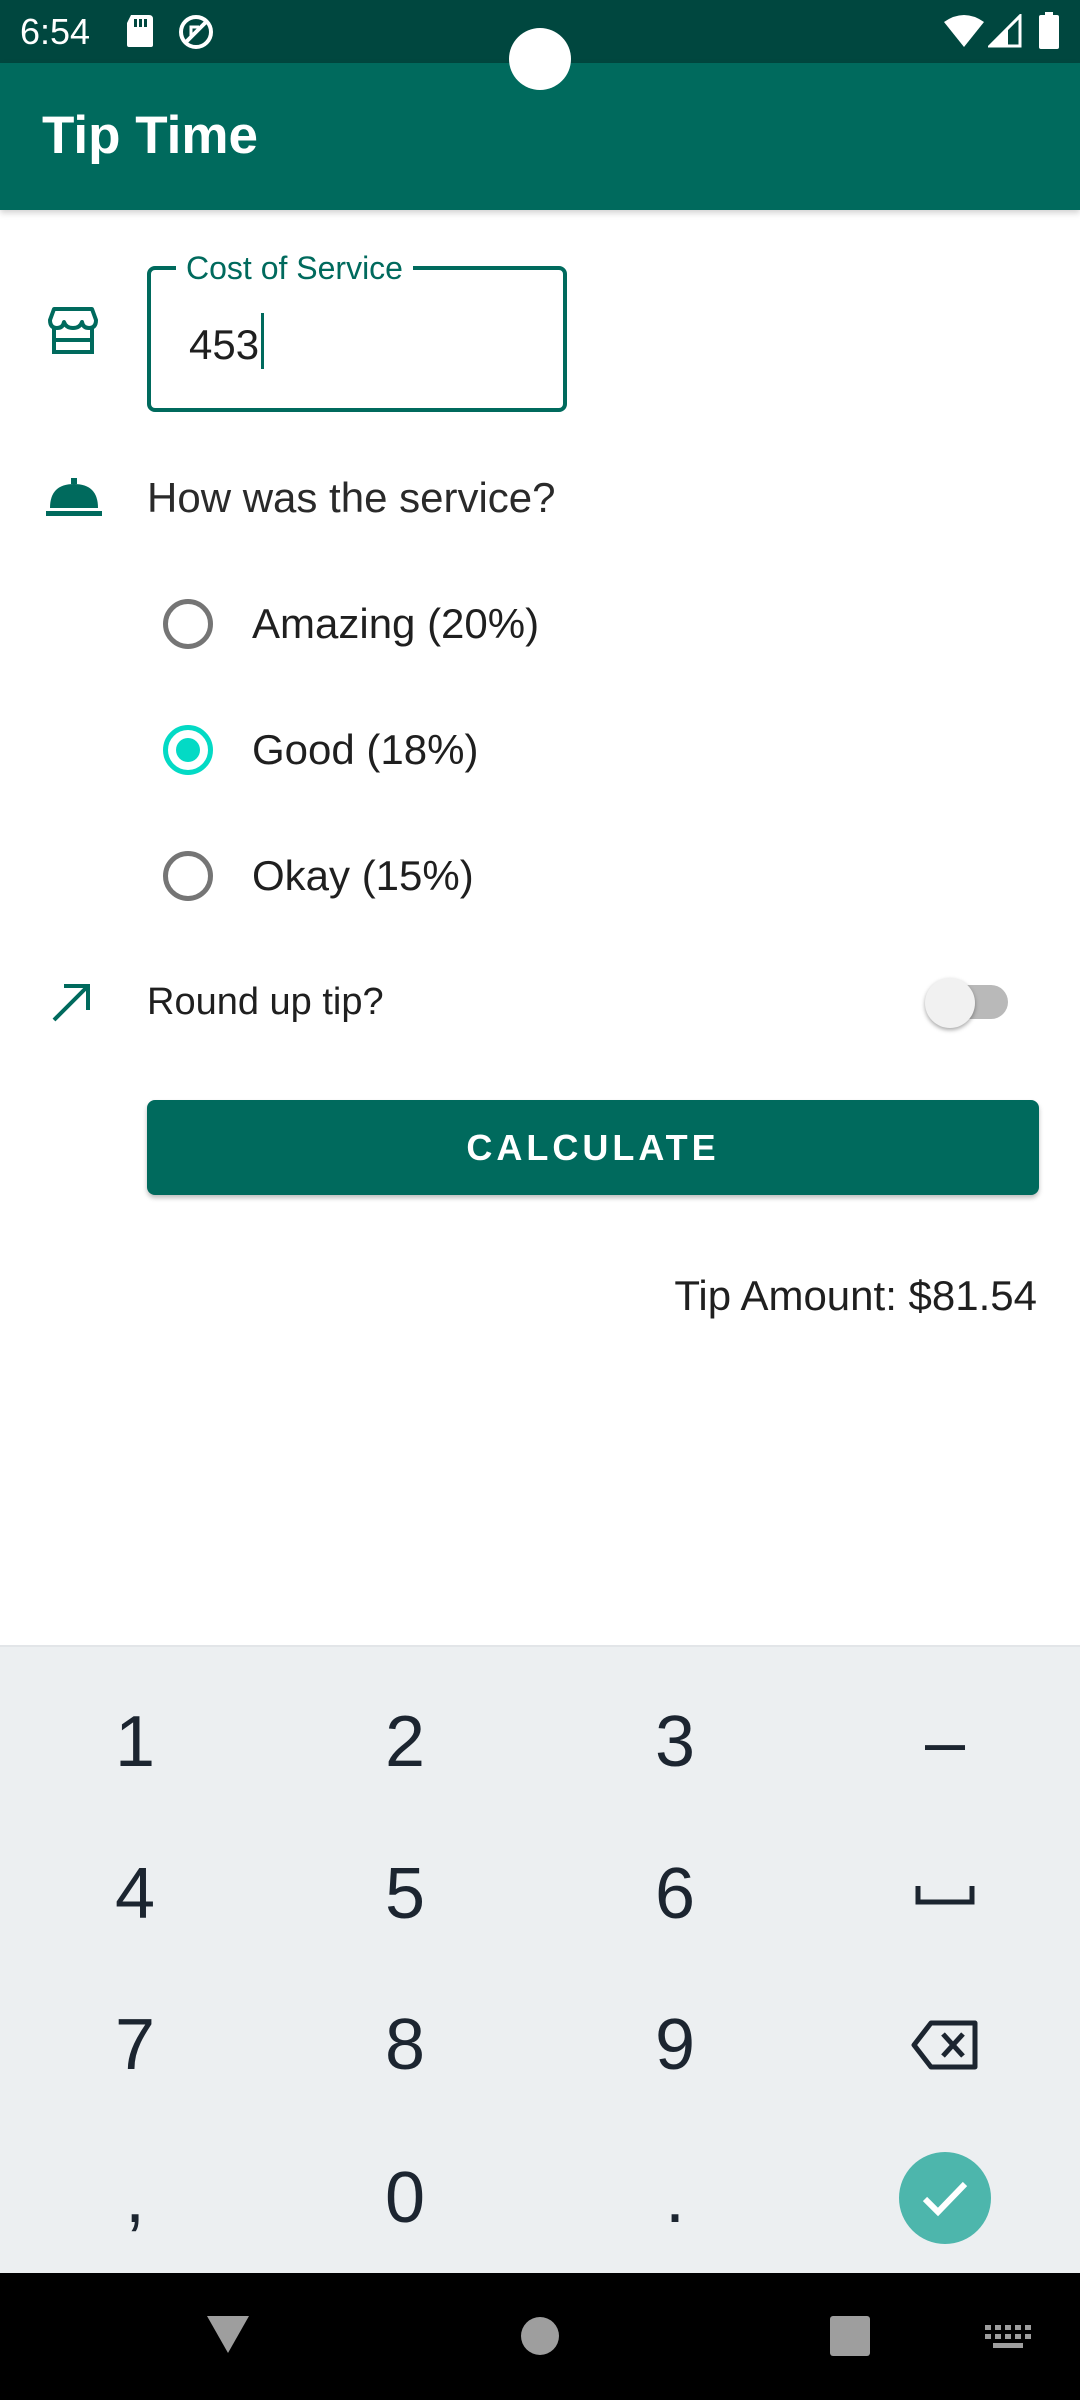  I want to click on service-question: How was the service?, so click(351, 497).